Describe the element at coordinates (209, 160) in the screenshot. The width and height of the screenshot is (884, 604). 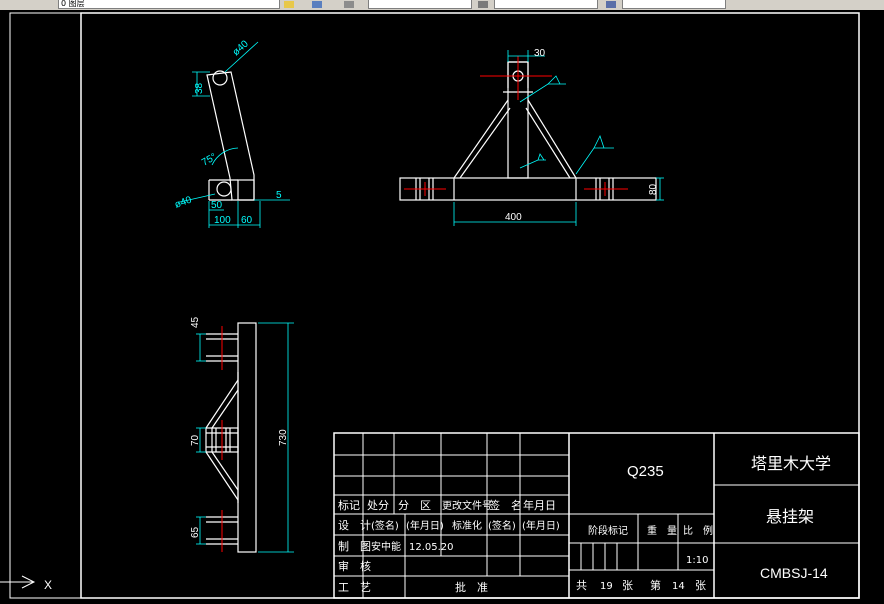
I see `dim-angle-75: 75°` at that location.